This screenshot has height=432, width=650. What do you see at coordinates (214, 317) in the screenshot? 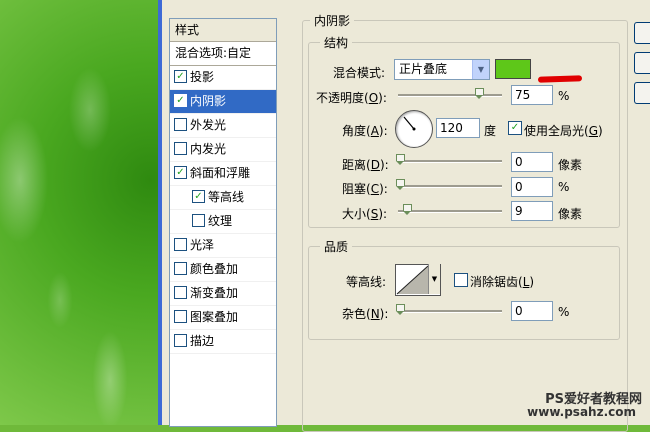
I see `style-item-label: 图案叠加` at bounding box center [214, 317].